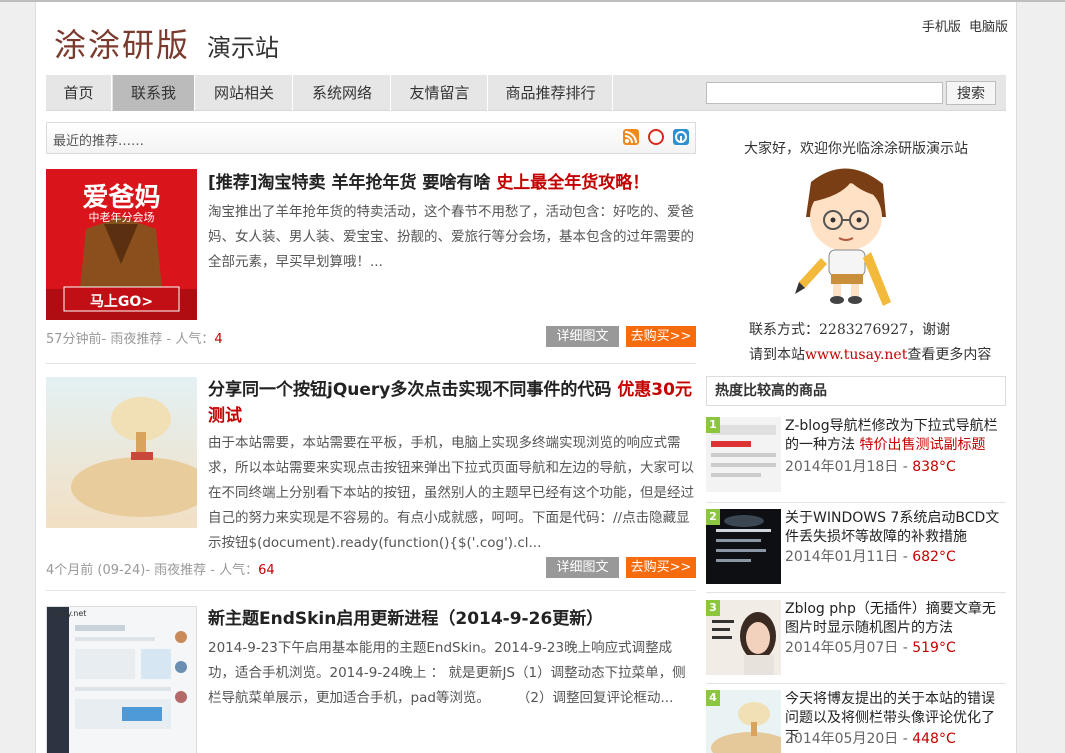 This screenshot has height=753, width=1065. Describe the element at coordinates (526, 38) in the screenshot. I see `site-header: 涂涂研版 演示站 手机版 电脑版` at that location.